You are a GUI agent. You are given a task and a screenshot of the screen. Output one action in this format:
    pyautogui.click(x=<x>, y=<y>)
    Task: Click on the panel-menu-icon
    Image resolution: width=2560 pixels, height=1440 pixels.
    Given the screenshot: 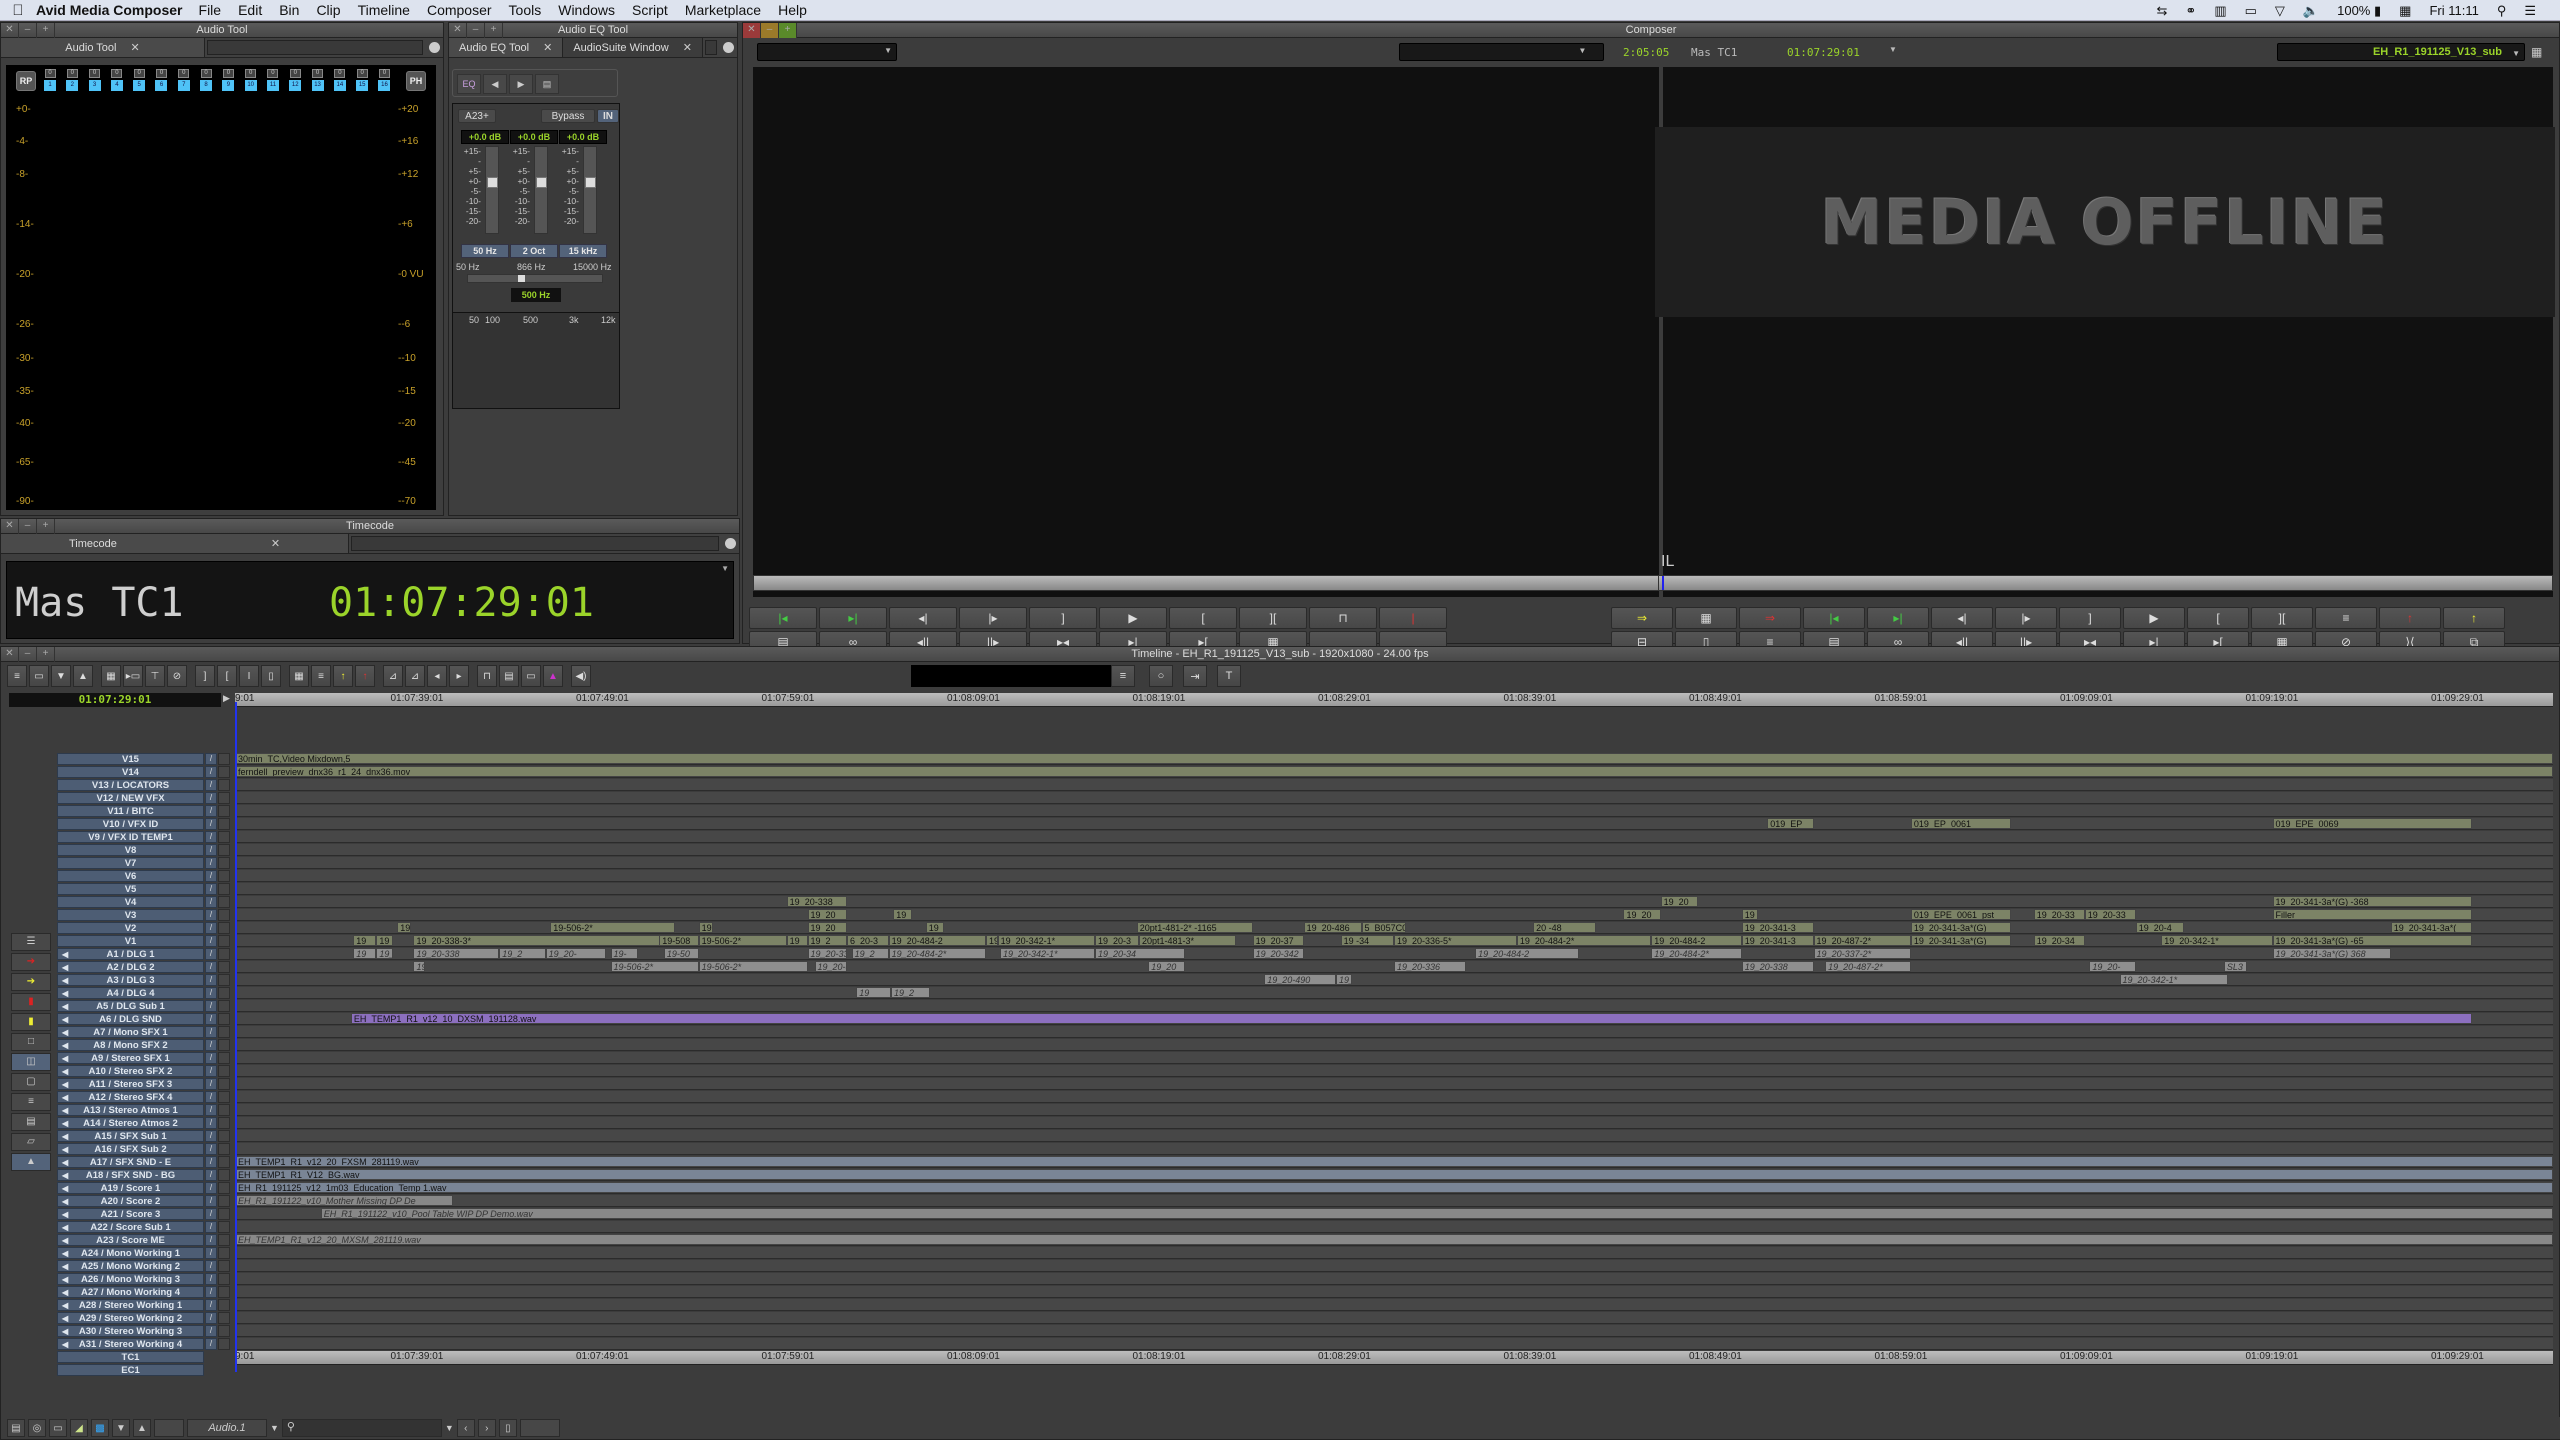 What is the action you would take?
    pyautogui.click(x=728, y=47)
    